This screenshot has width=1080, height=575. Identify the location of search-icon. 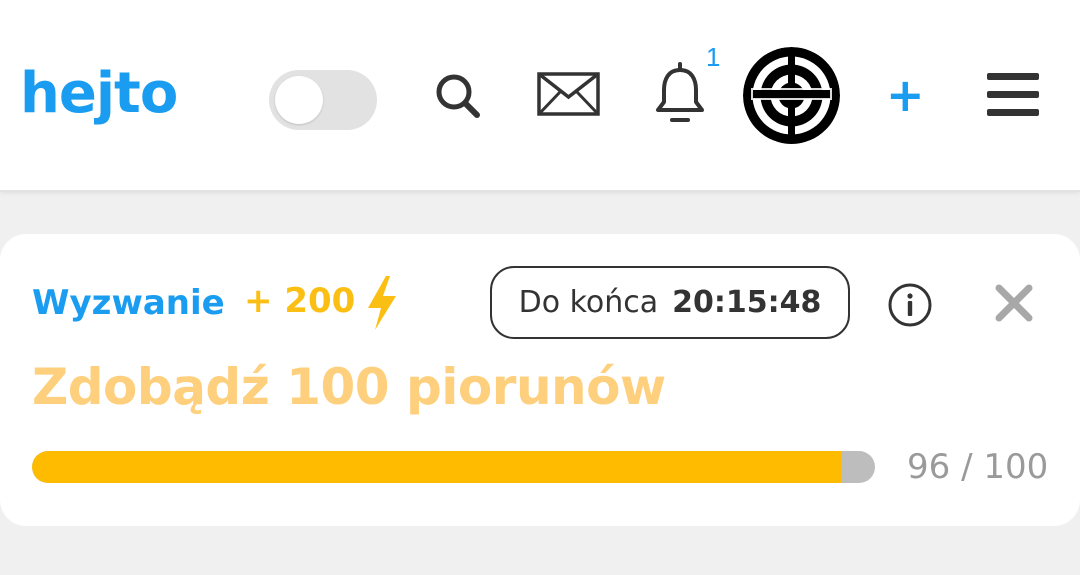
(458, 96).